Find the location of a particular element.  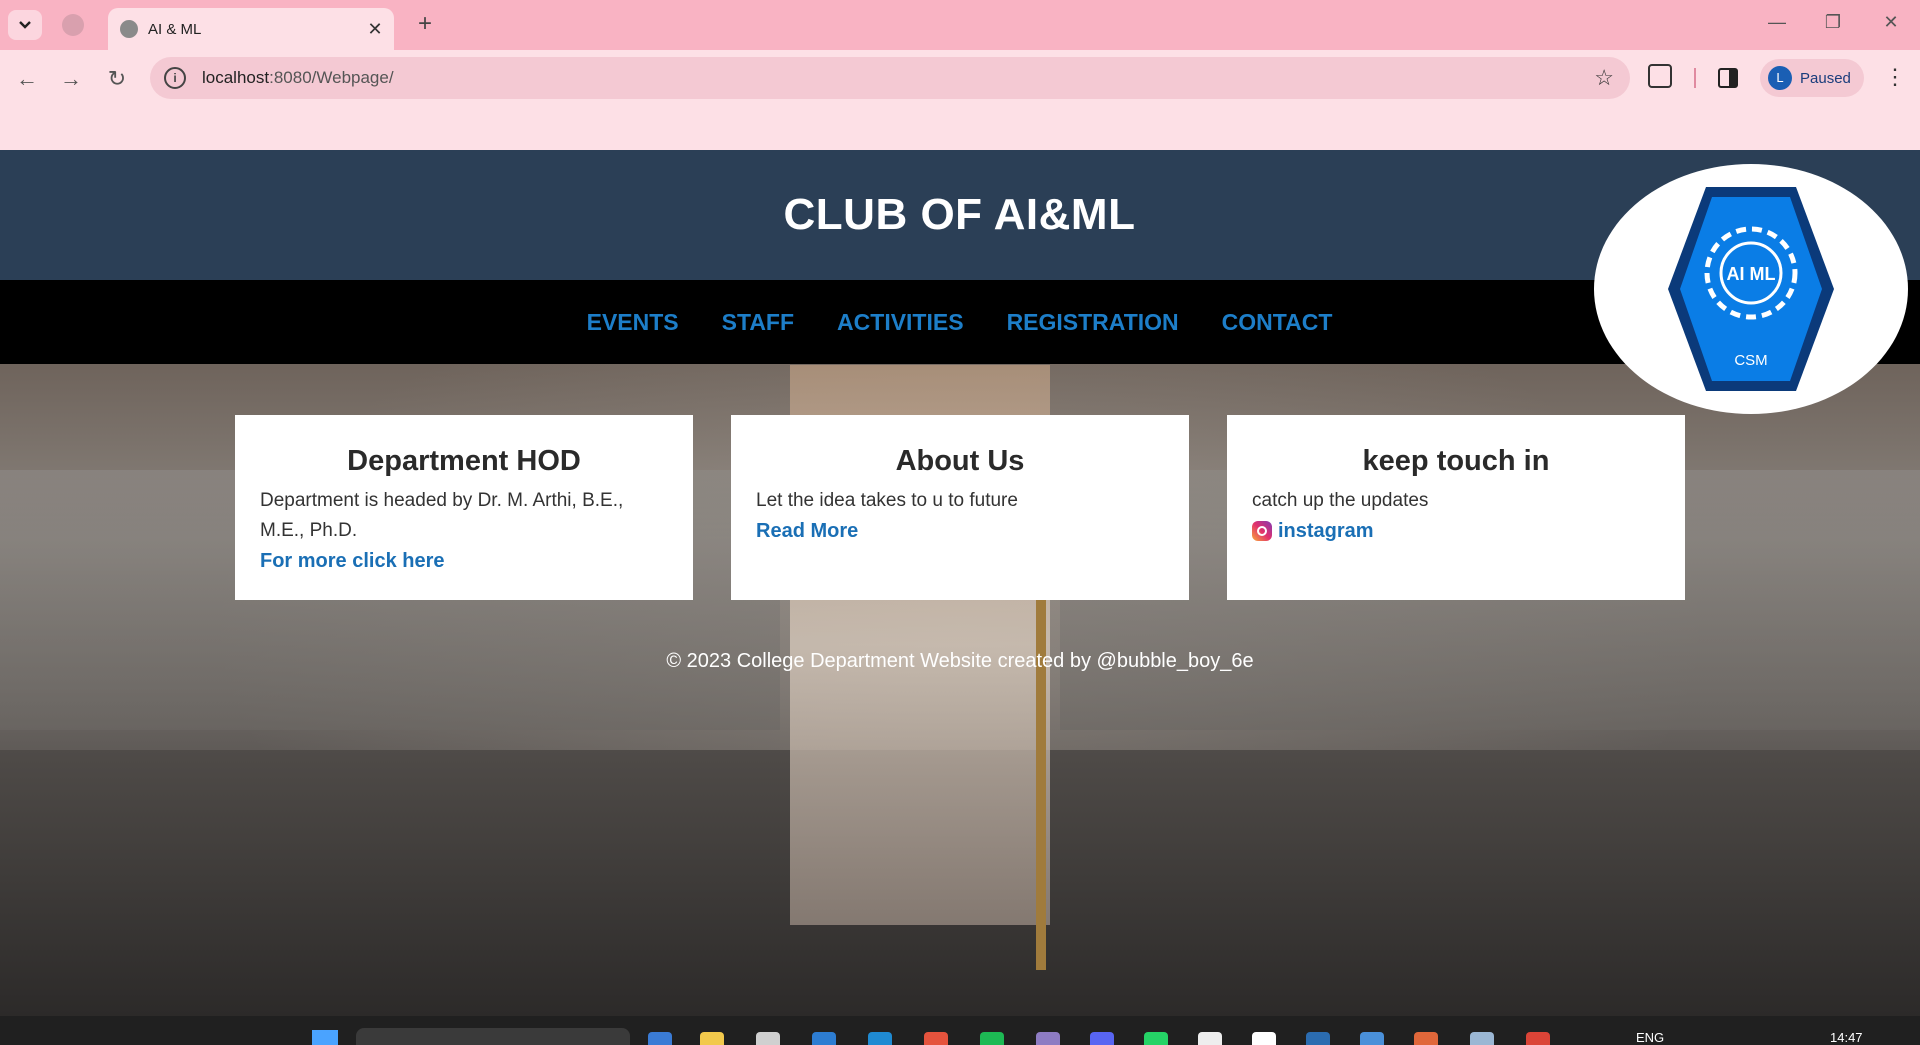

background-lamp is located at coordinates (1041, 770).